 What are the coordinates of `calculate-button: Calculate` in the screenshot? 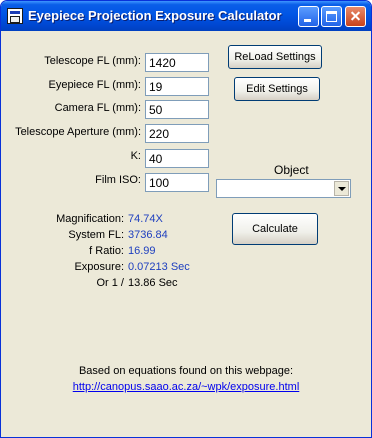 It's located at (275, 229).